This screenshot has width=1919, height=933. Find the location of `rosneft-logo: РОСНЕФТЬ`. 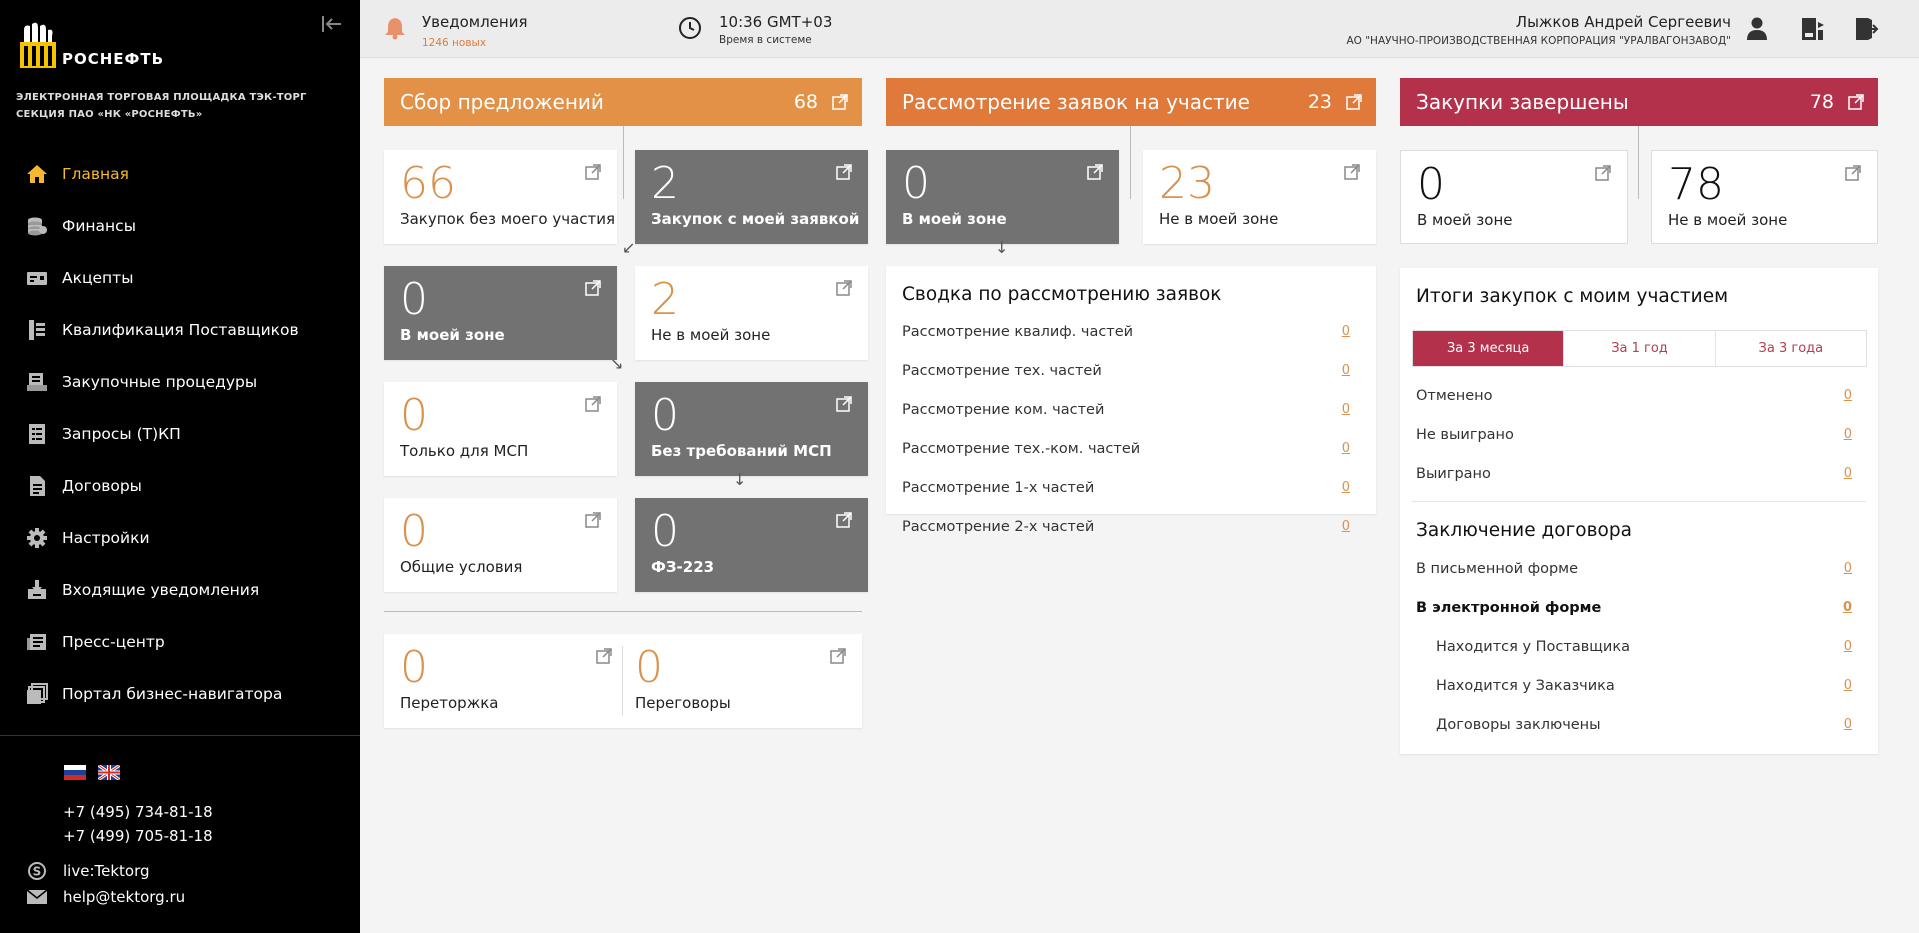

rosneft-logo: РОСНЕФТЬ is located at coordinates (90, 45).